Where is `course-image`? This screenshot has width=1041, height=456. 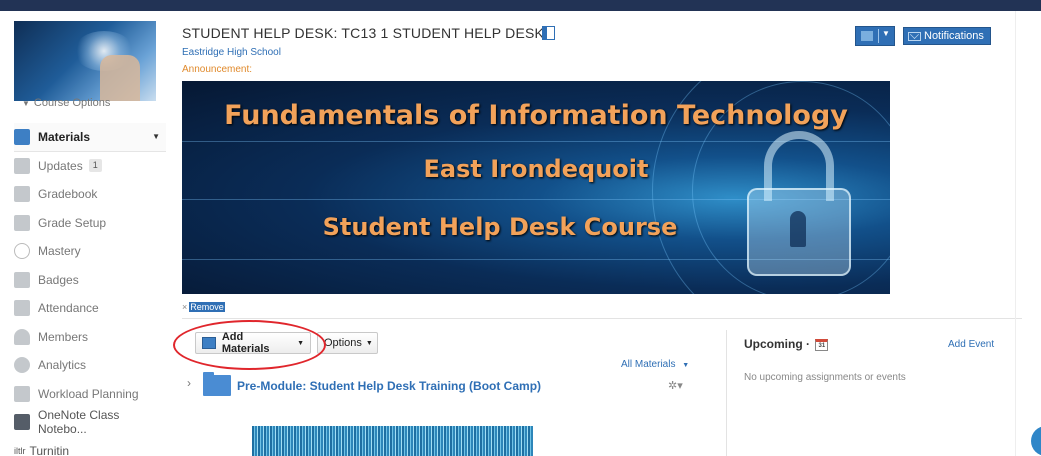
course-image is located at coordinates (85, 61).